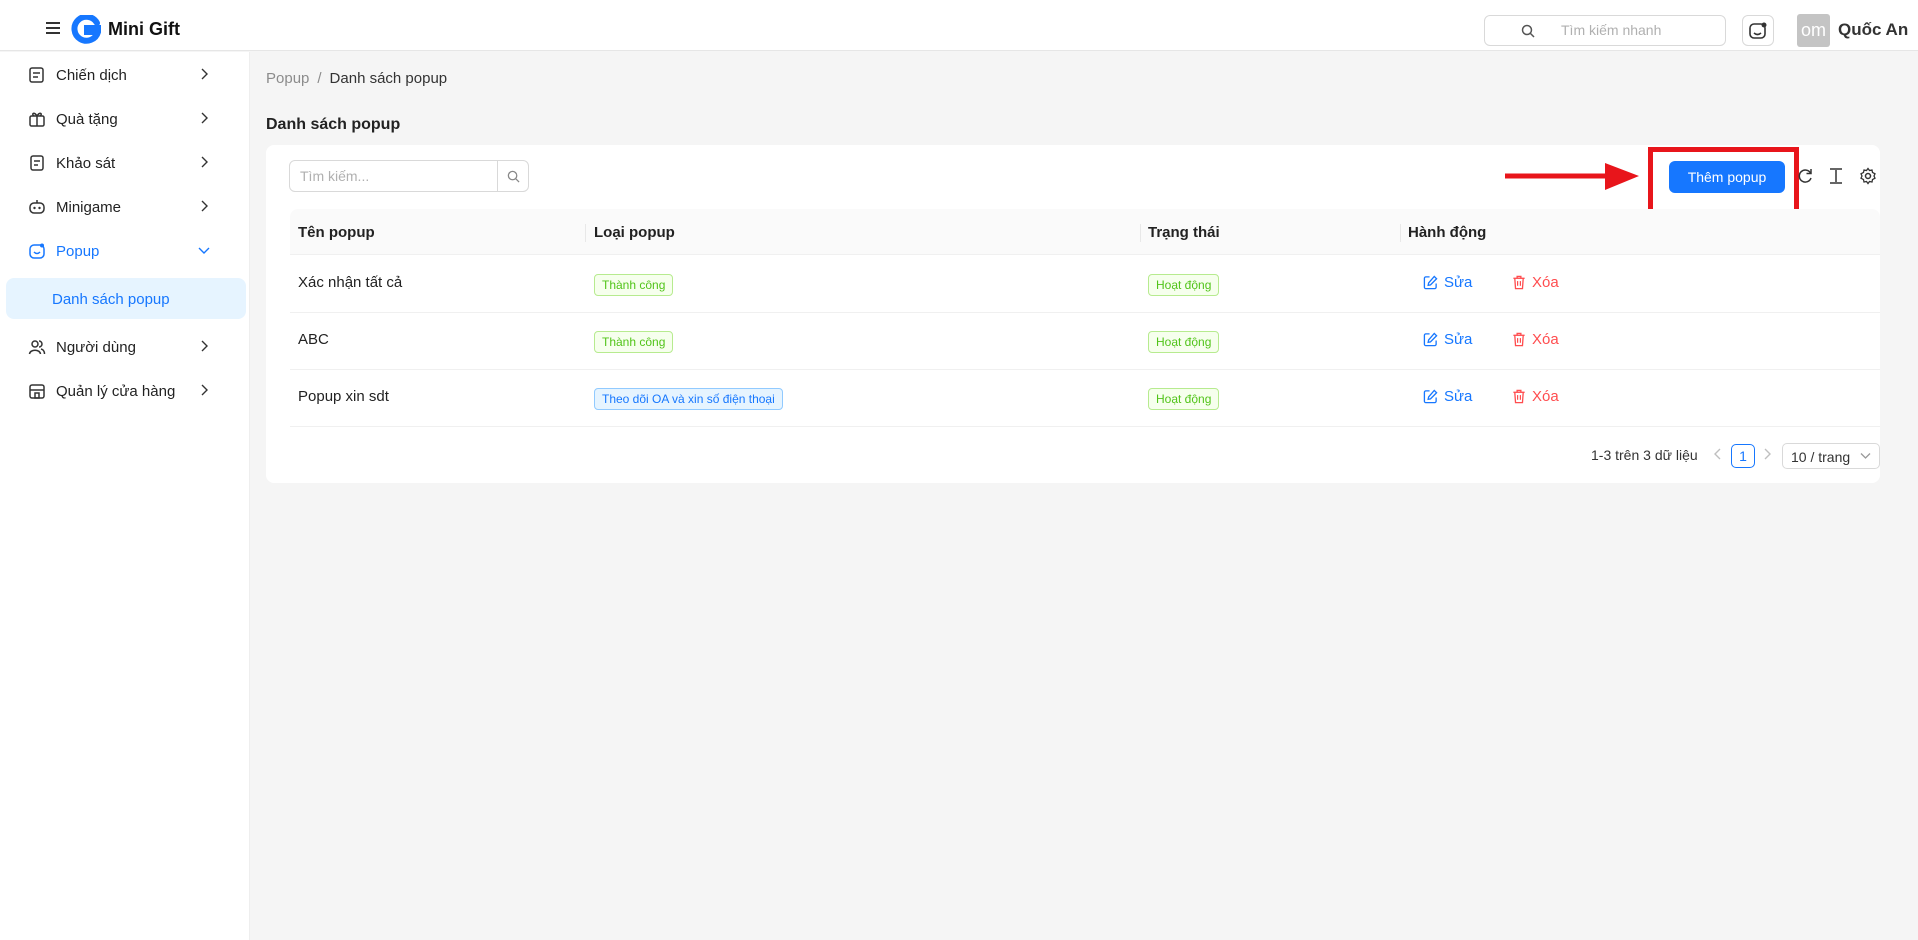  Describe the element at coordinates (87, 119) in the screenshot. I see `sidebar-item-label: Quà tặng` at that location.